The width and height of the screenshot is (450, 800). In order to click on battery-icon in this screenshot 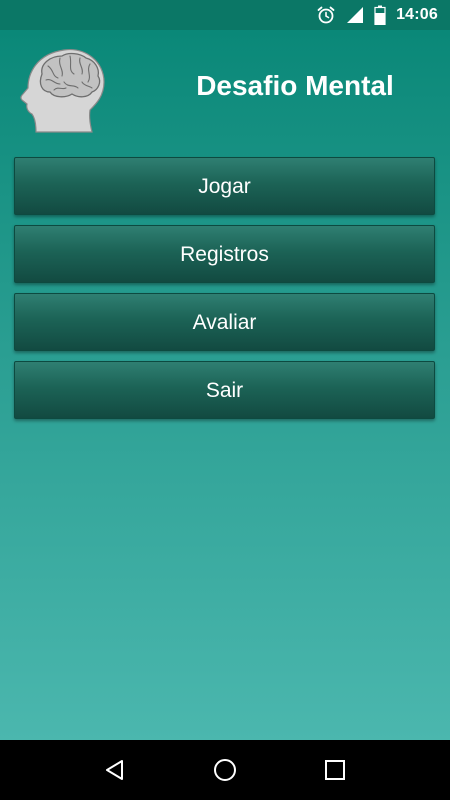, I will do `click(380, 15)`.